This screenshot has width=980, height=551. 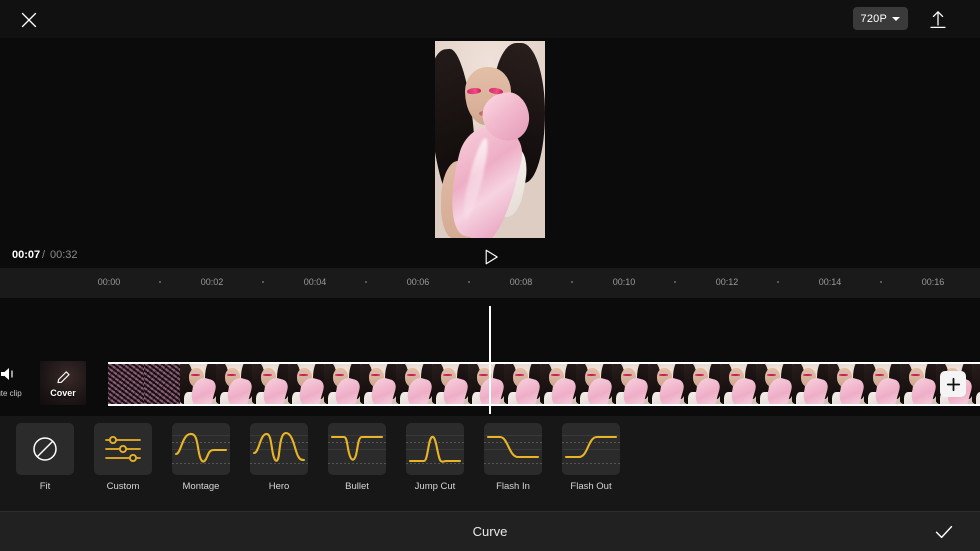 I want to click on pencil-icon, so click(x=63, y=376).